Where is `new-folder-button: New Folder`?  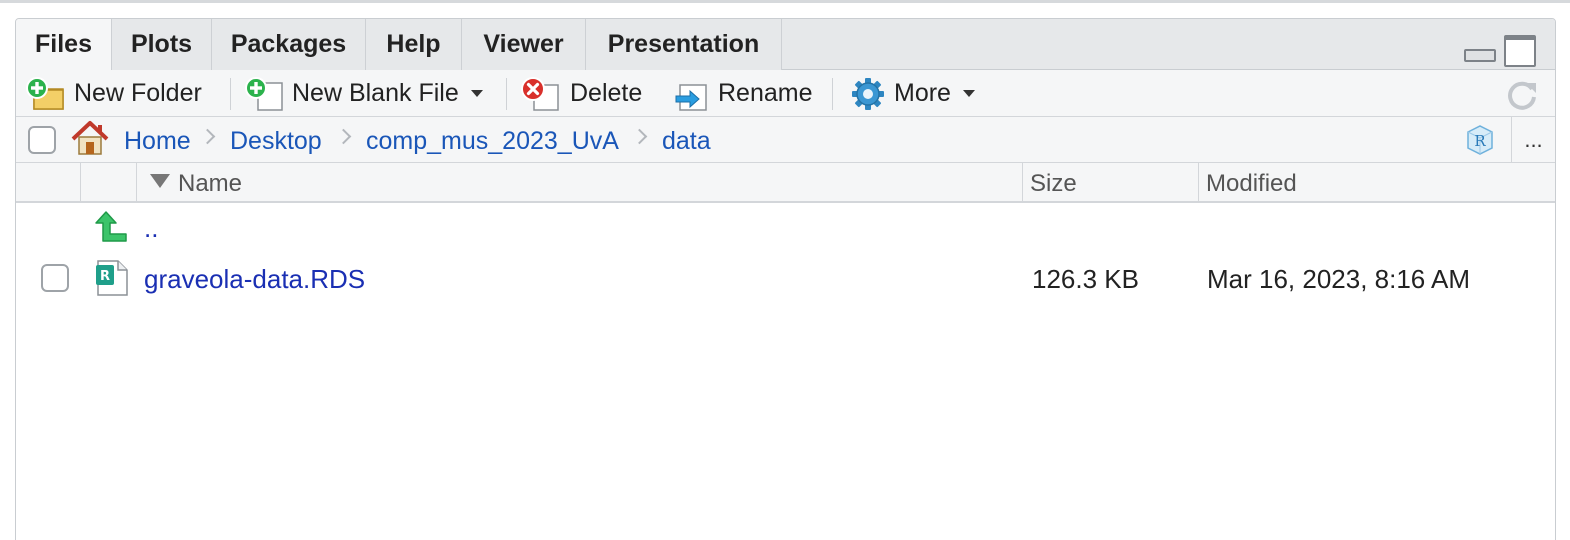
new-folder-button: New Folder is located at coordinates (114, 93).